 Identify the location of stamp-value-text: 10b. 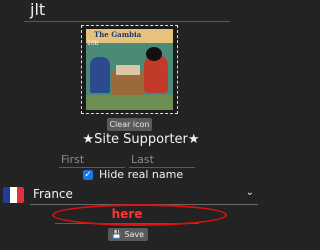
(93, 43).